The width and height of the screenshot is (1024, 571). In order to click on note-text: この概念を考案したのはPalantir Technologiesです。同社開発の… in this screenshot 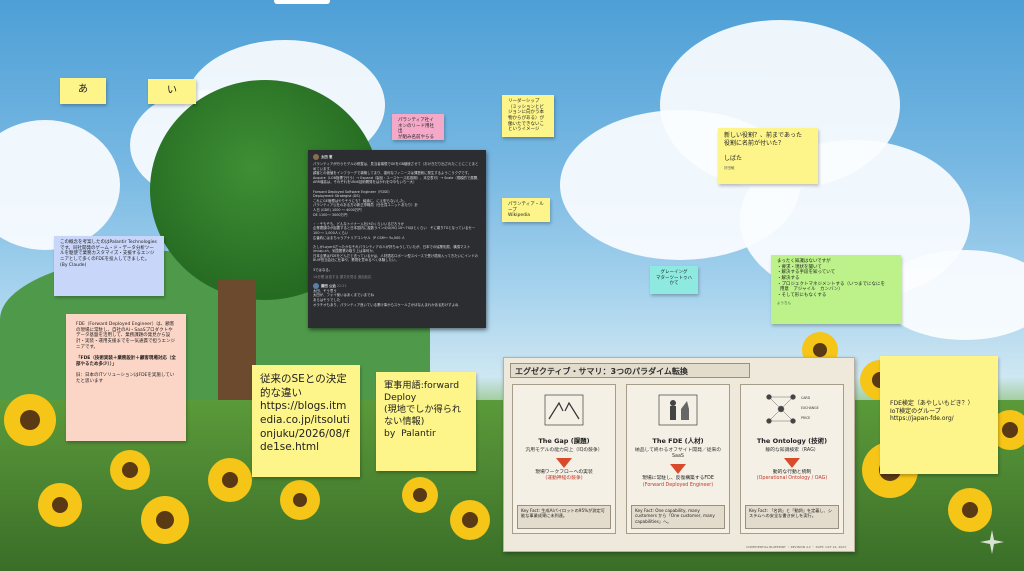, I will do `click(108, 254)`.